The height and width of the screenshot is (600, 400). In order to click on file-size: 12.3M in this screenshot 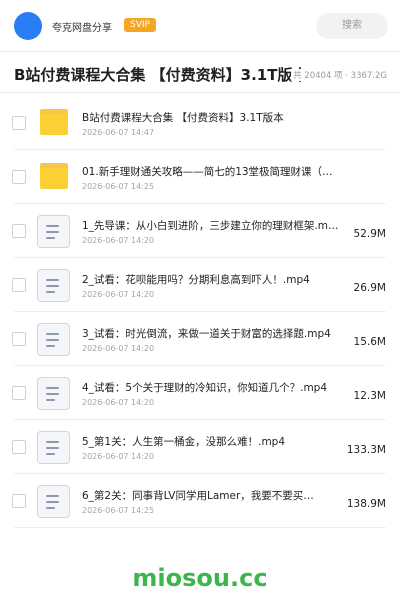, I will do `click(369, 396)`.